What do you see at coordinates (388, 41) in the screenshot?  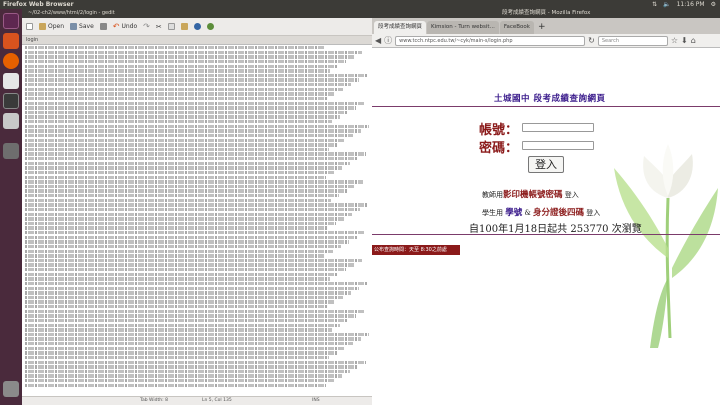 I see `info-icon: ⓘ` at bounding box center [388, 41].